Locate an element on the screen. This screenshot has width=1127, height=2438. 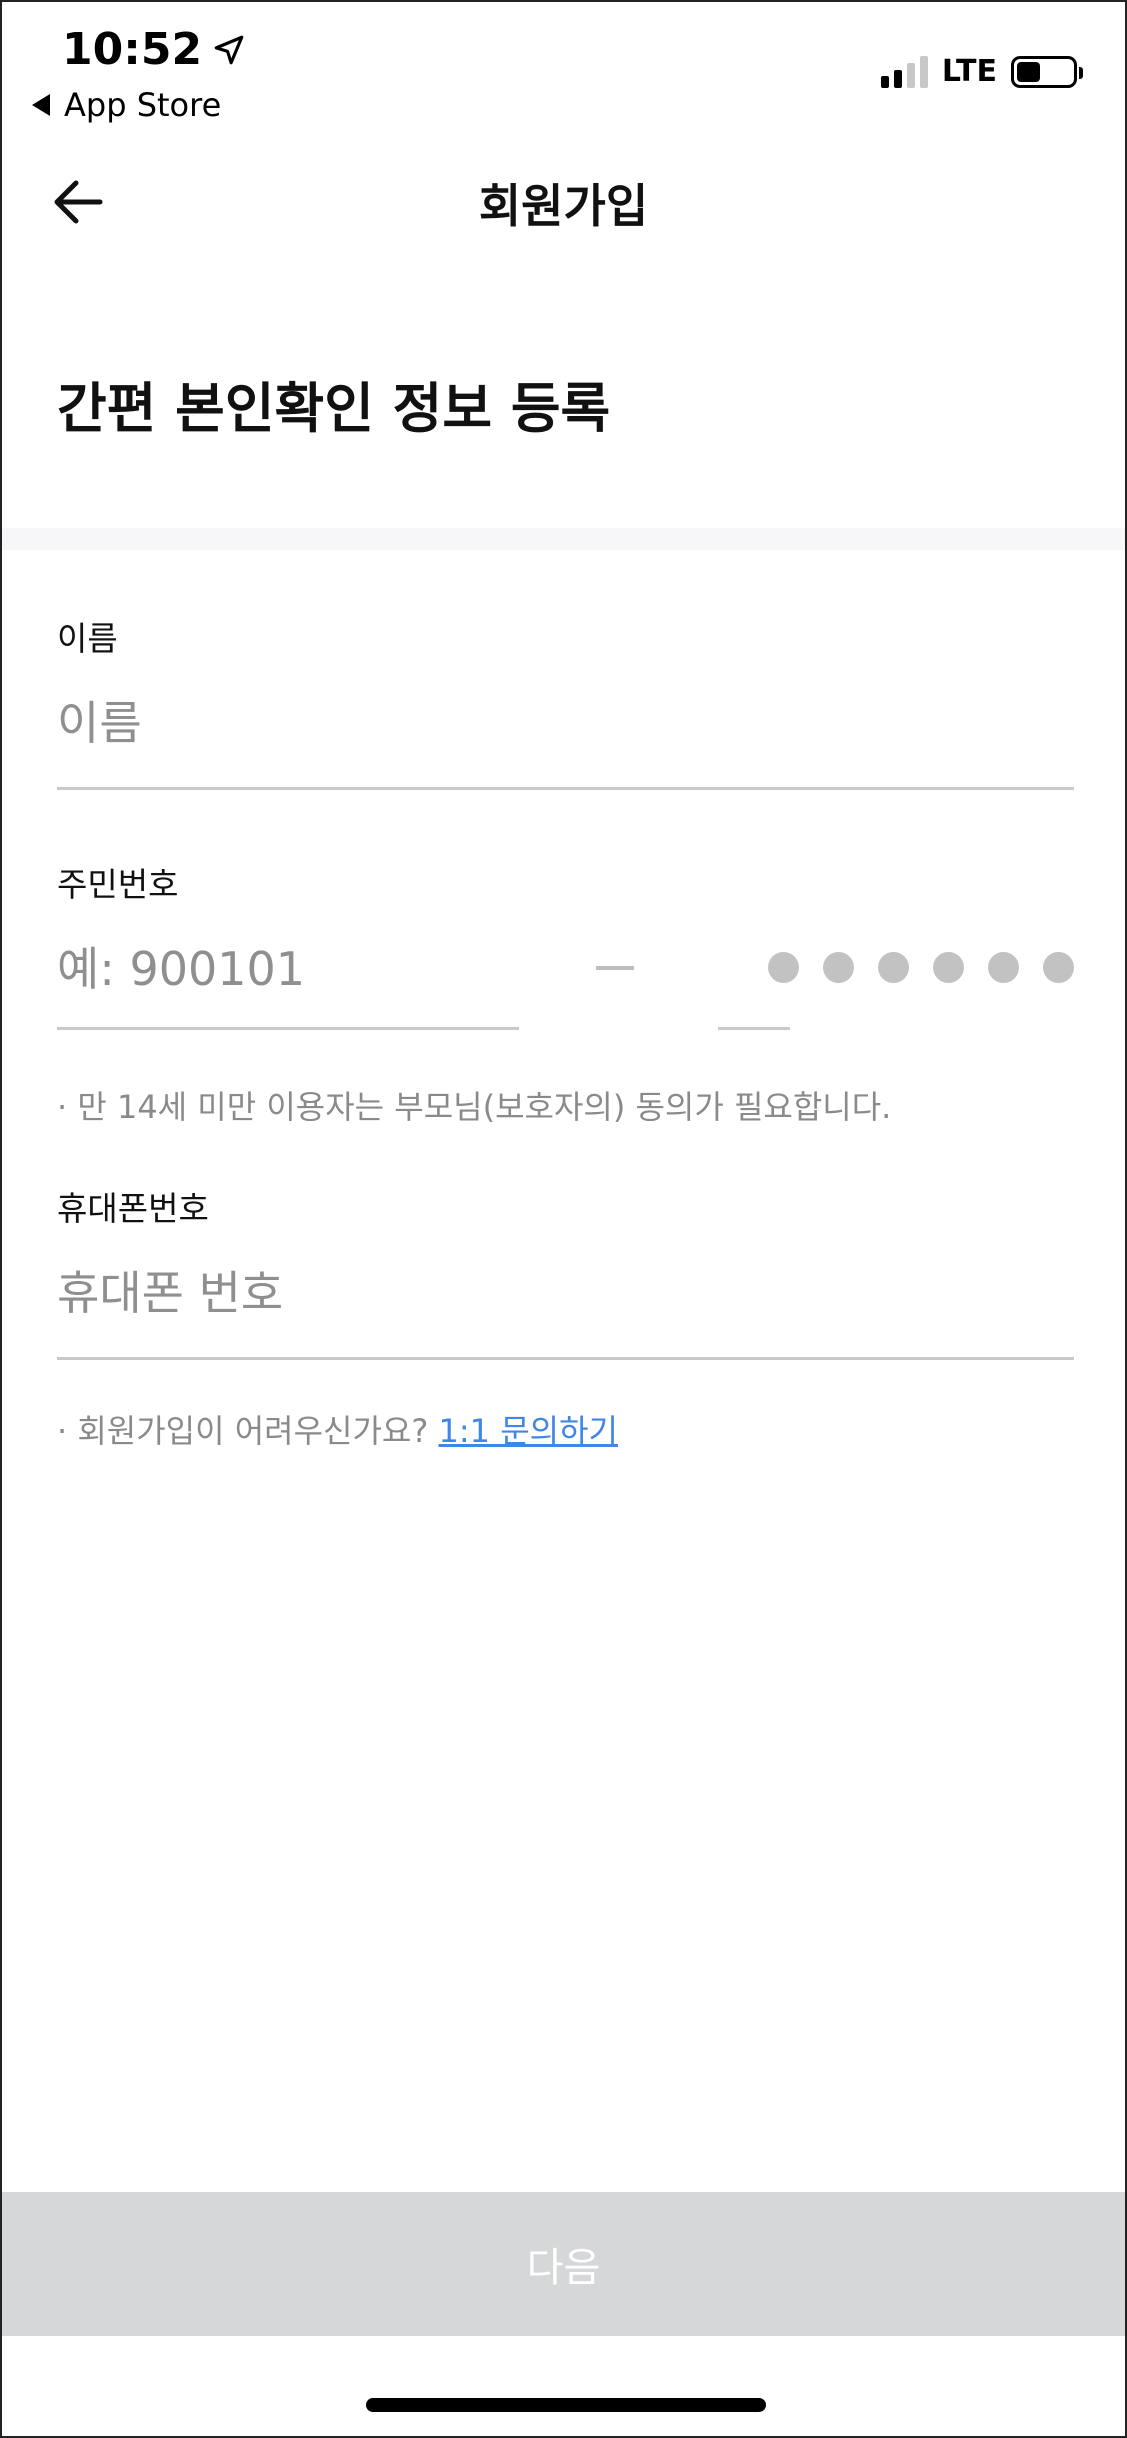
name-input is located at coordinates (565, 723).